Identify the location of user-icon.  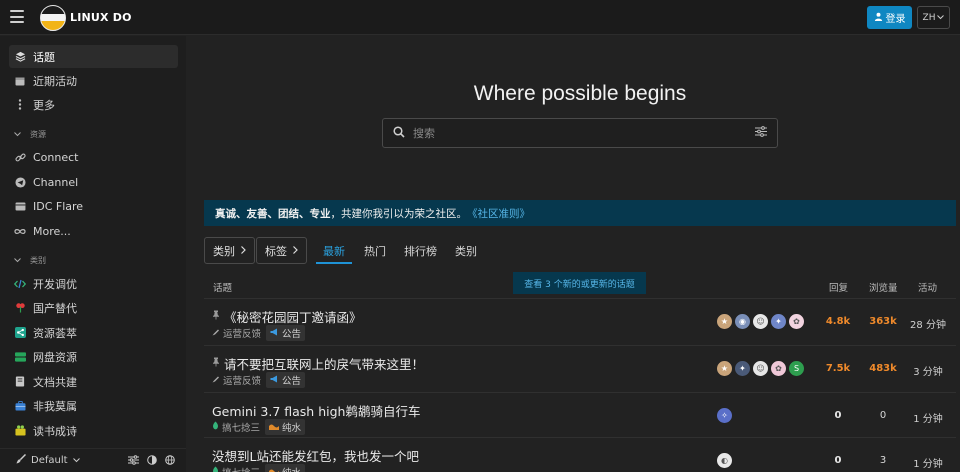
(878, 18).